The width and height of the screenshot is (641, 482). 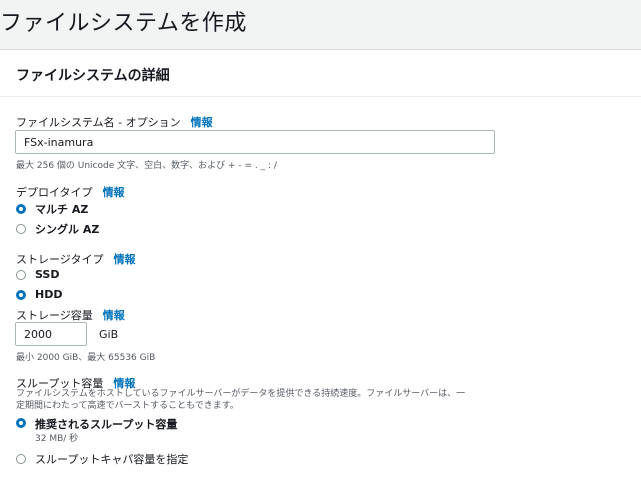 I want to click on storage-type-info-link: 情報, so click(x=125, y=259).